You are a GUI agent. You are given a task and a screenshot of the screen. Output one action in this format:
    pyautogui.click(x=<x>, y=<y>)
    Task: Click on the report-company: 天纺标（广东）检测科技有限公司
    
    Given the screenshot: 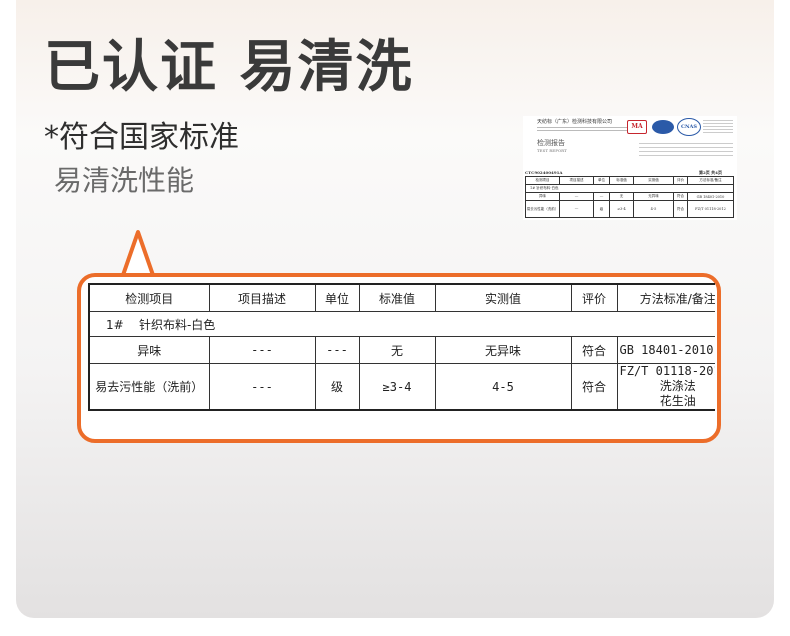 What is the action you would take?
    pyautogui.click(x=575, y=122)
    